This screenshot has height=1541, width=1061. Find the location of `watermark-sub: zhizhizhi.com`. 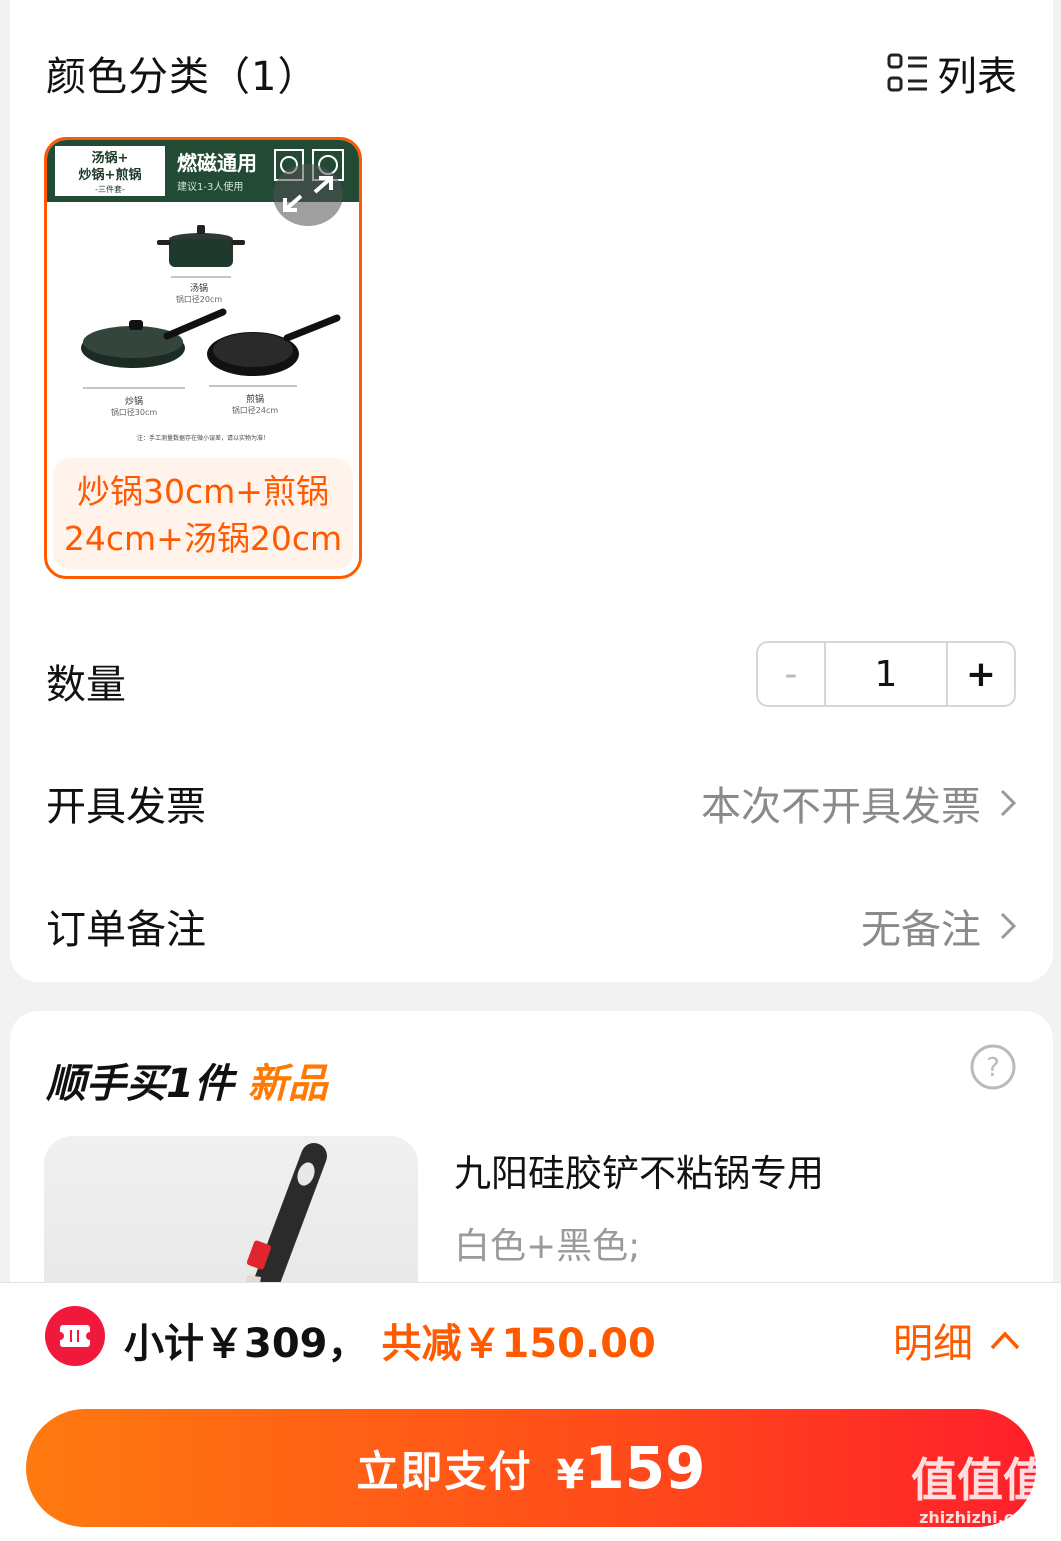

watermark-sub: zhizhizhi.com is located at coordinates (980, 1517).